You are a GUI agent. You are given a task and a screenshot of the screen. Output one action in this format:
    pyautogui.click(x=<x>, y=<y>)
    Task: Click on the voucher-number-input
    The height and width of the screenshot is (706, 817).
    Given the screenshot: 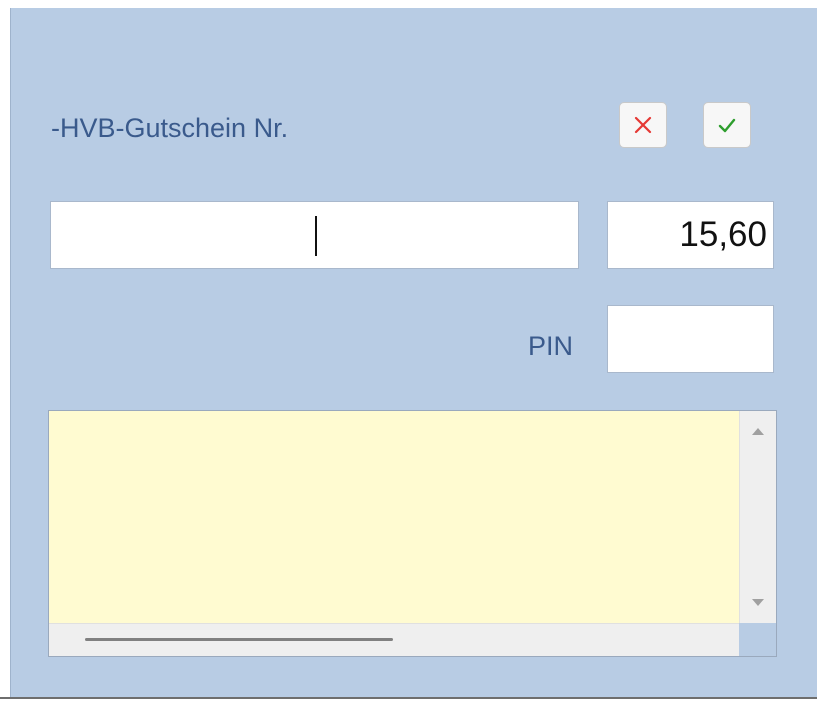 What is the action you would take?
    pyautogui.click(x=314, y=235)
    